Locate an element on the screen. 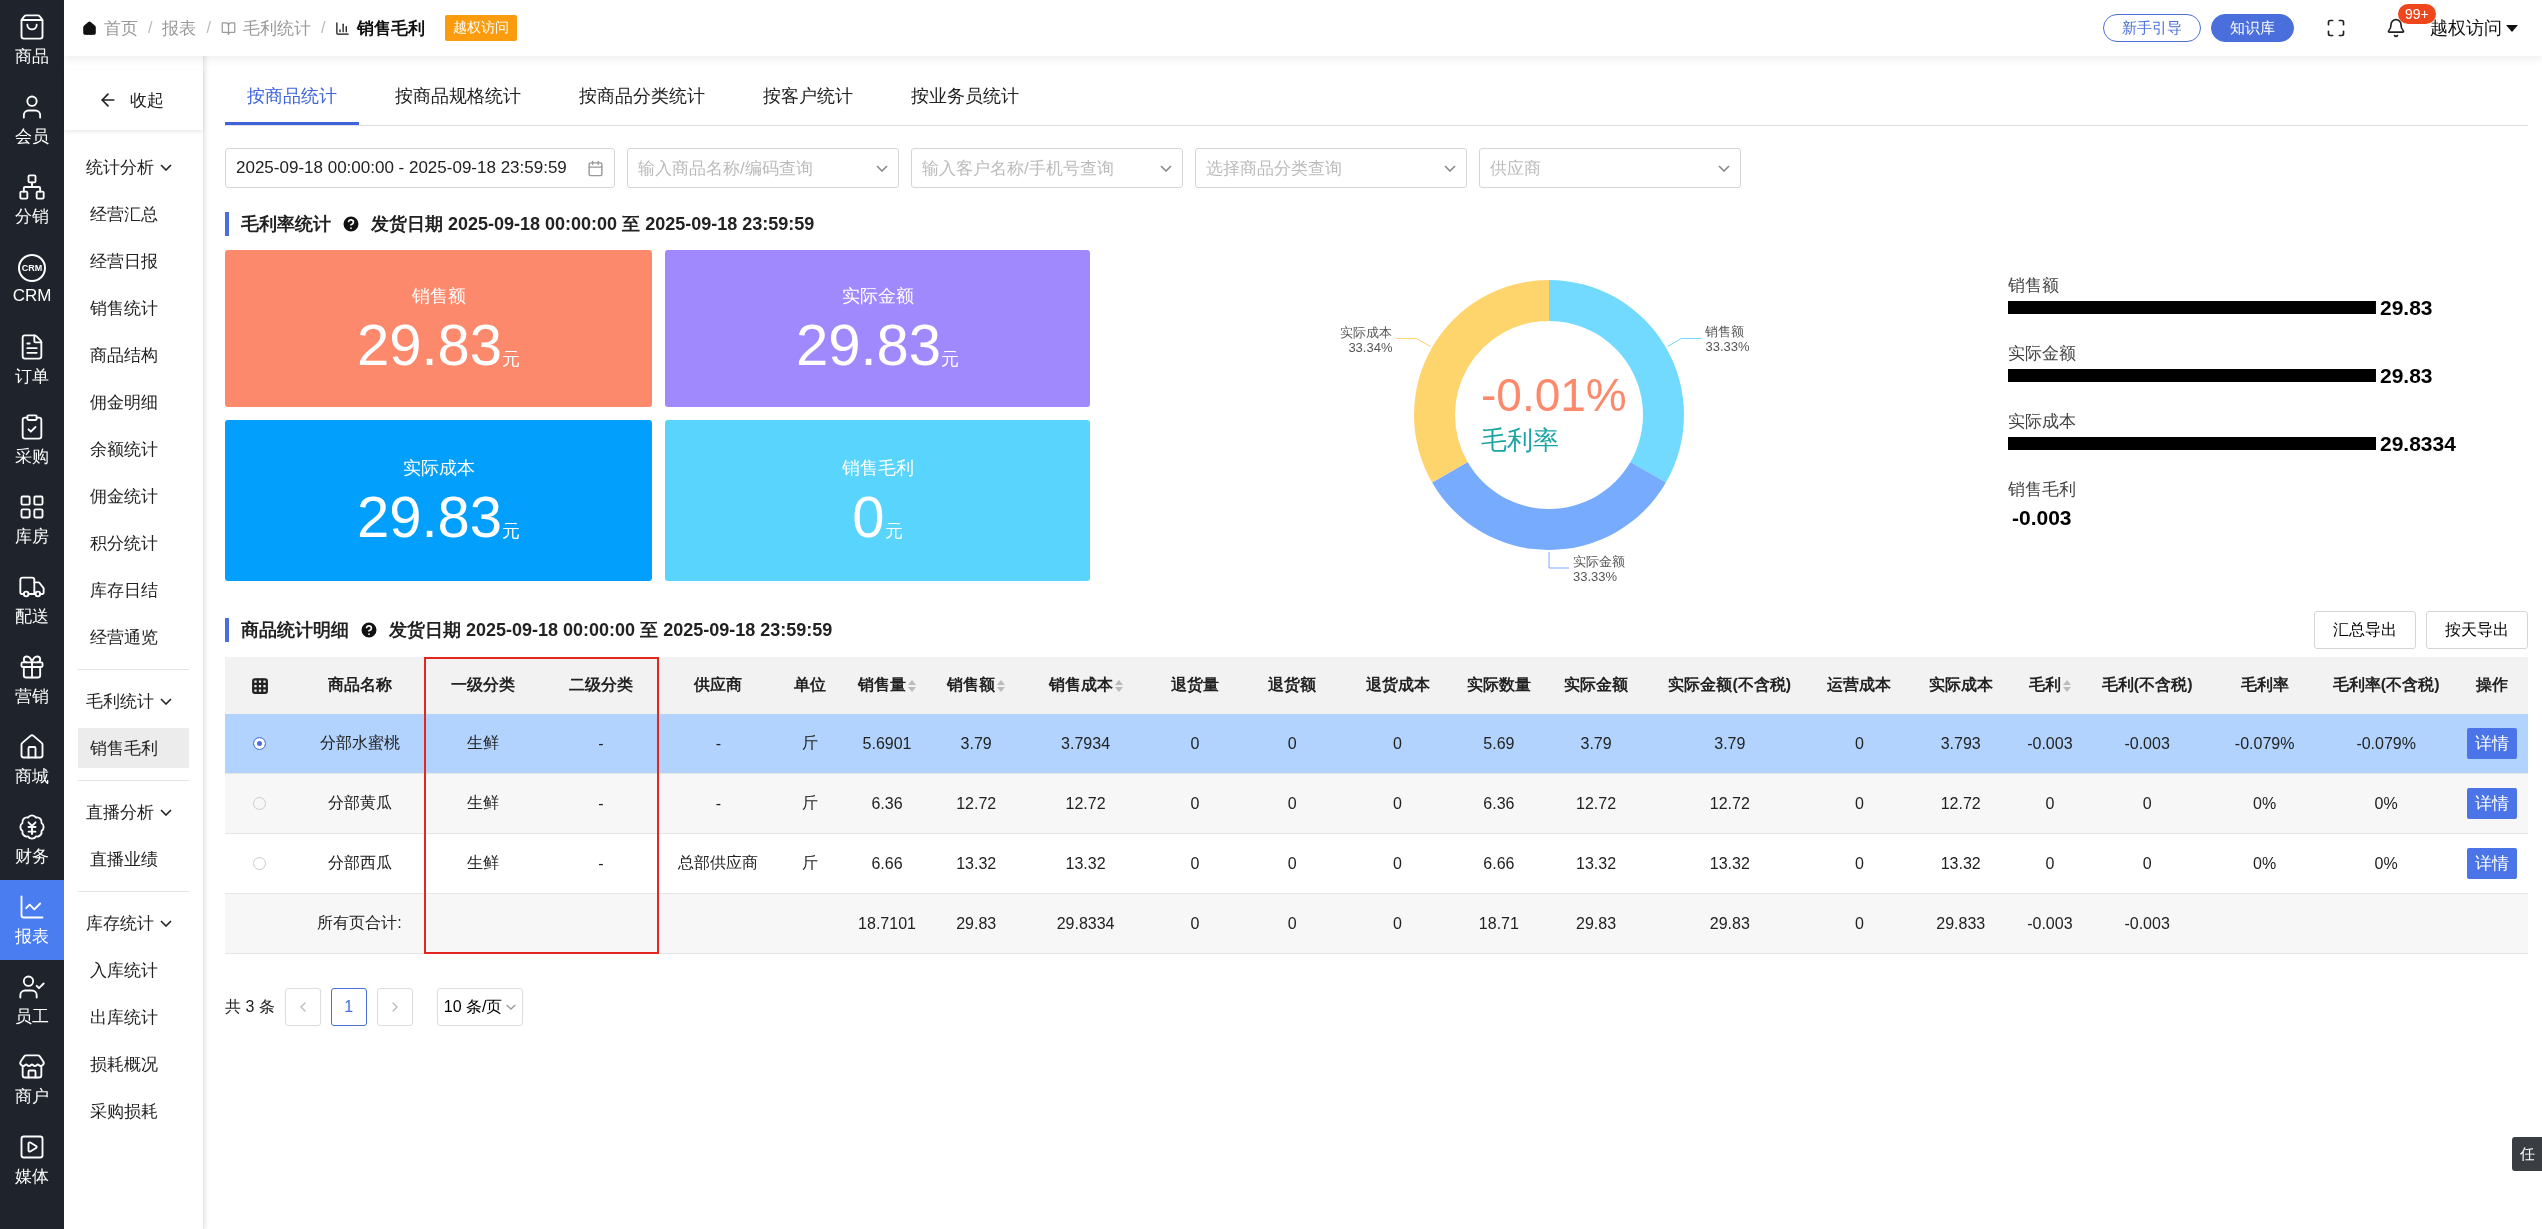 The image size is (2542, 1229). table-cell: - is located at coordinates (718, 744).